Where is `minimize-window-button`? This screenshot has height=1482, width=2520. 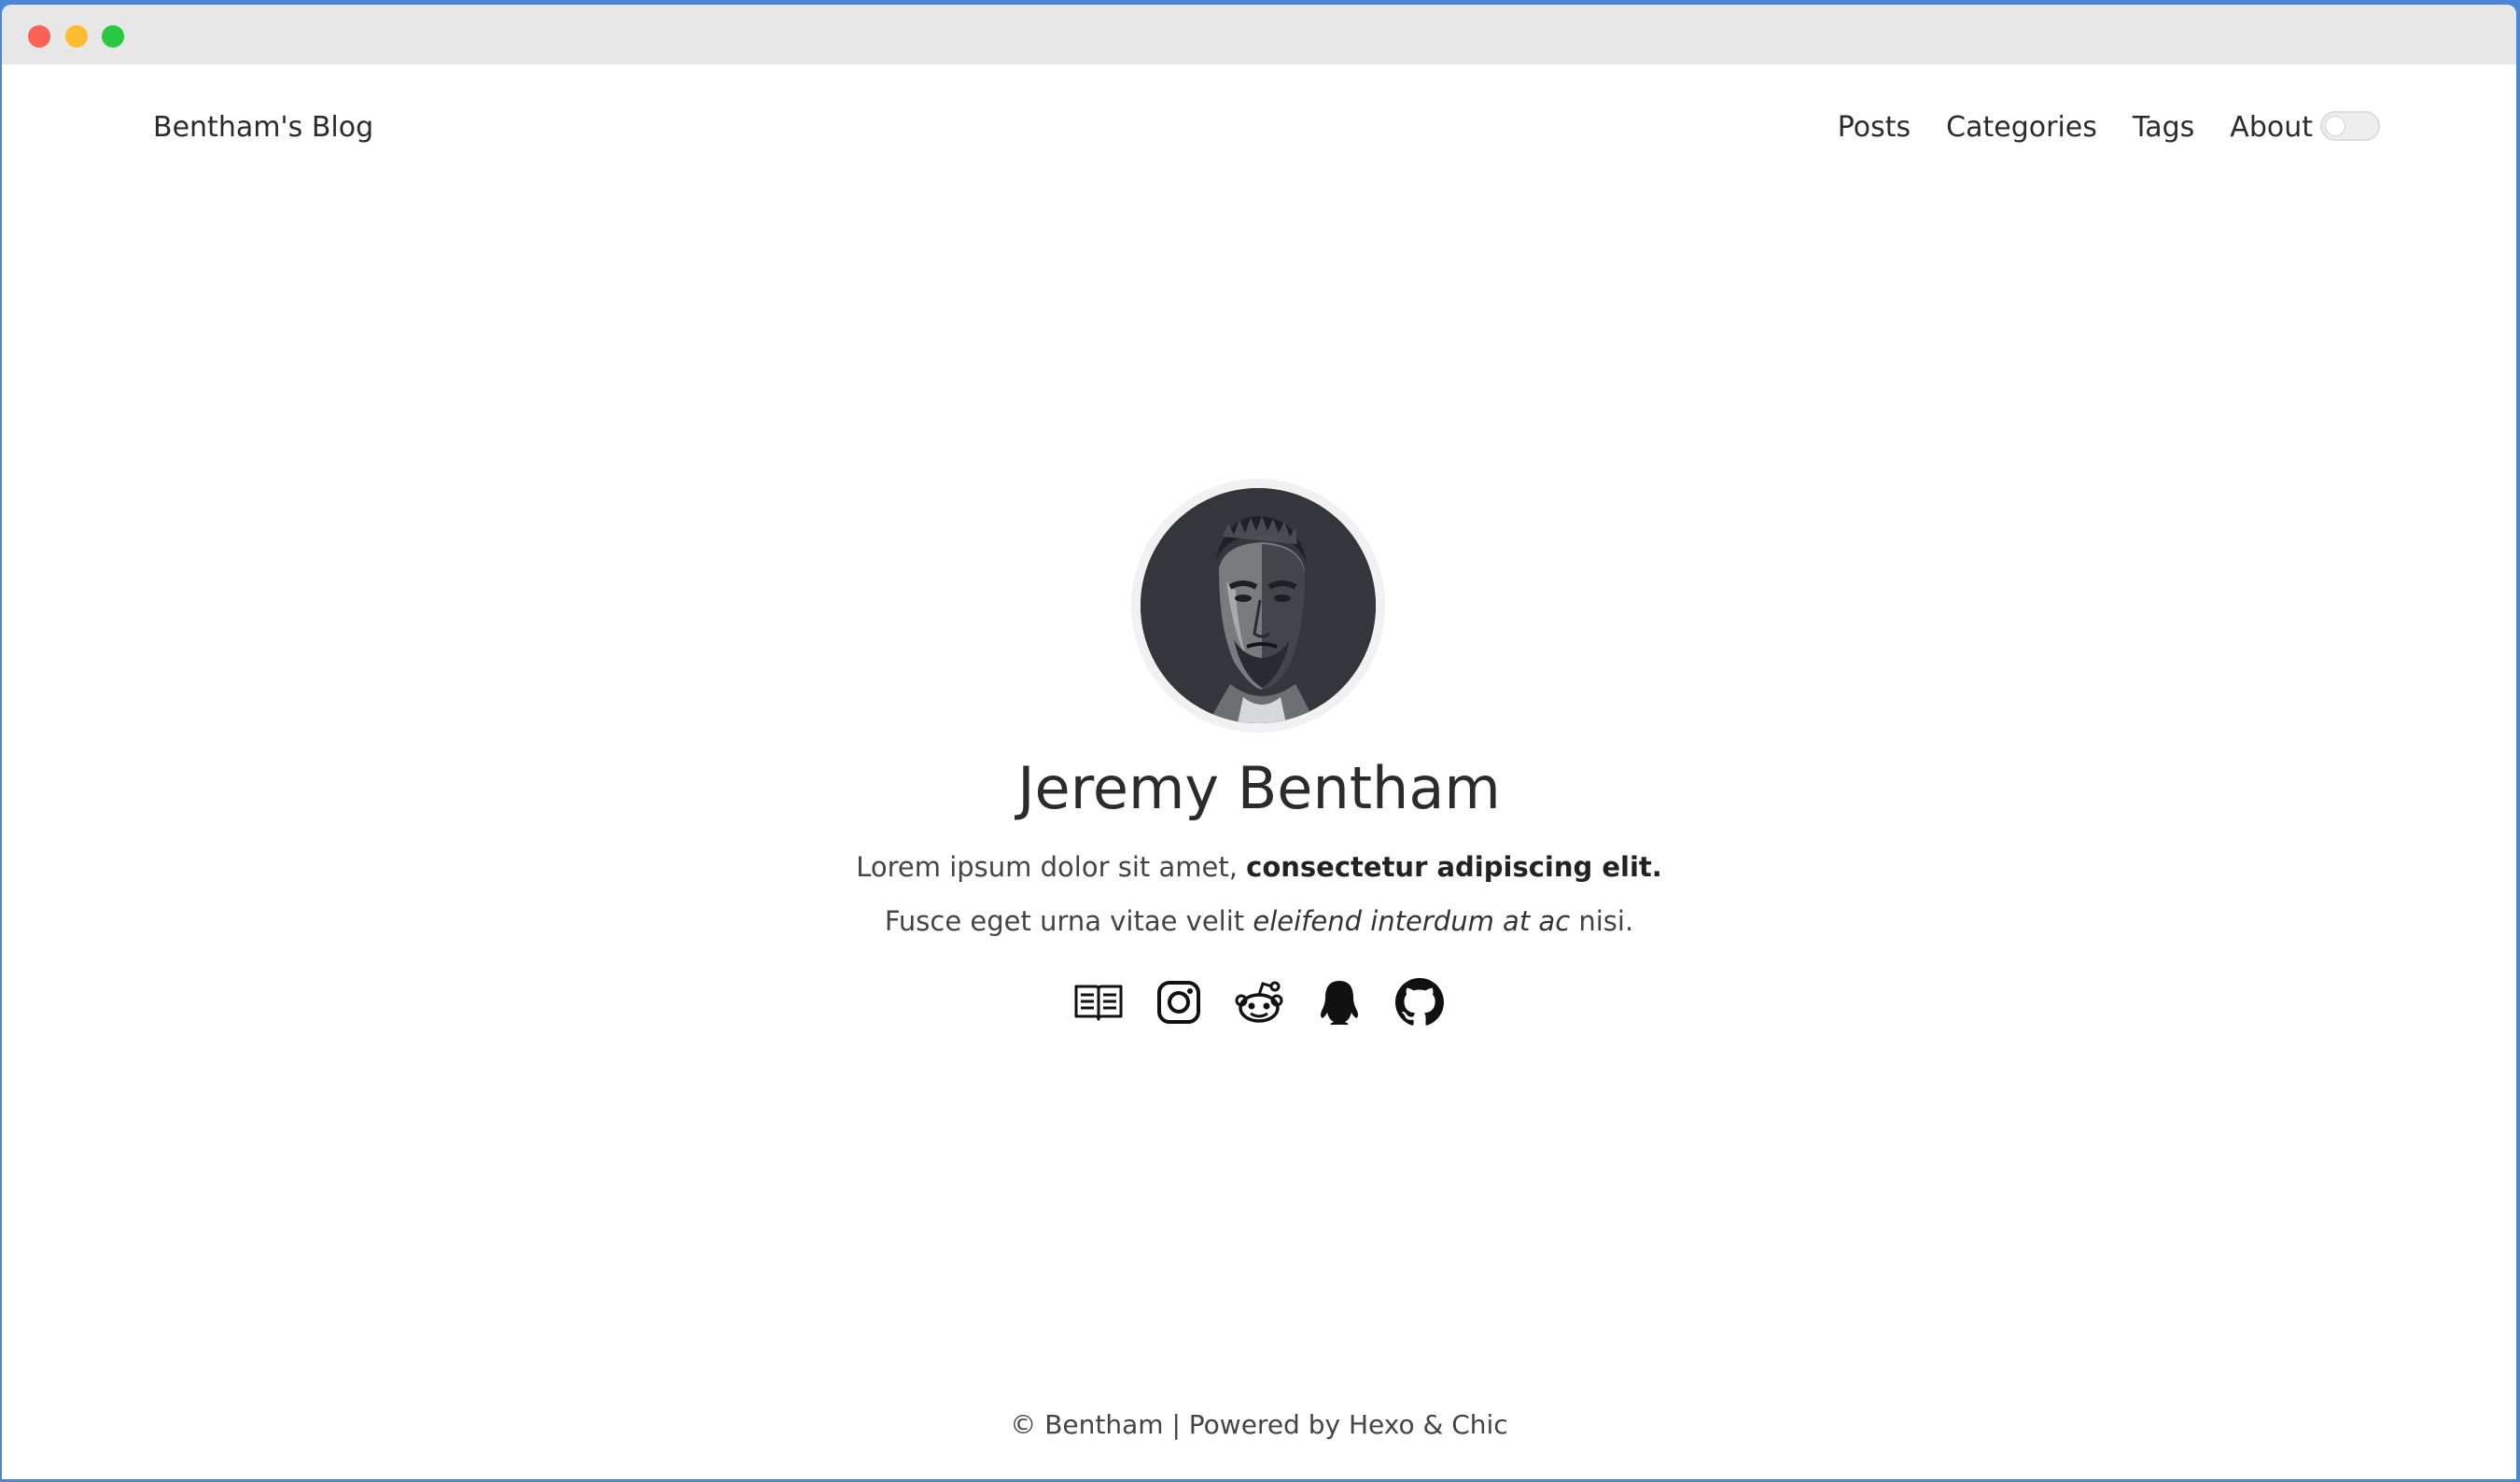
minimize-window-button is located at coordinates (76, 36).